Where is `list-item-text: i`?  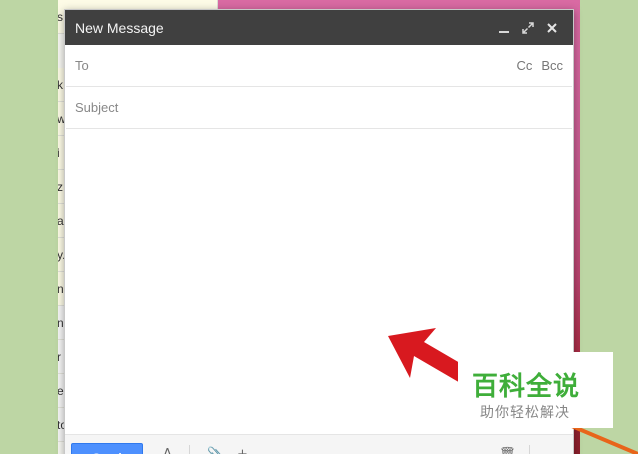
list-item-text: i is located at coordinates (59, 153).